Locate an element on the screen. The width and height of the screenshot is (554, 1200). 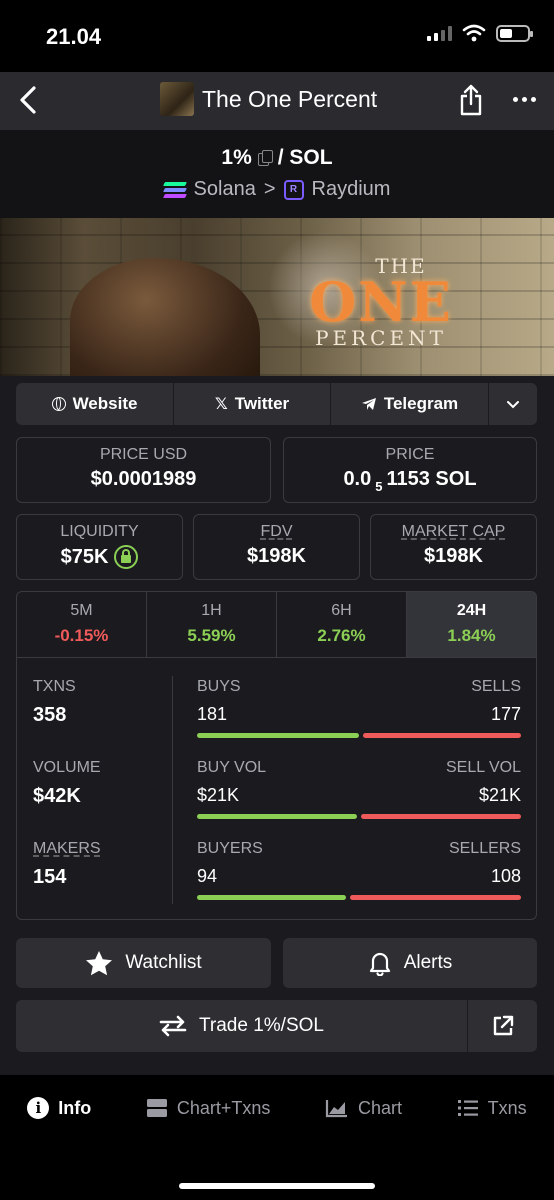
info-icon: i is located at coordinates (38, 1108).